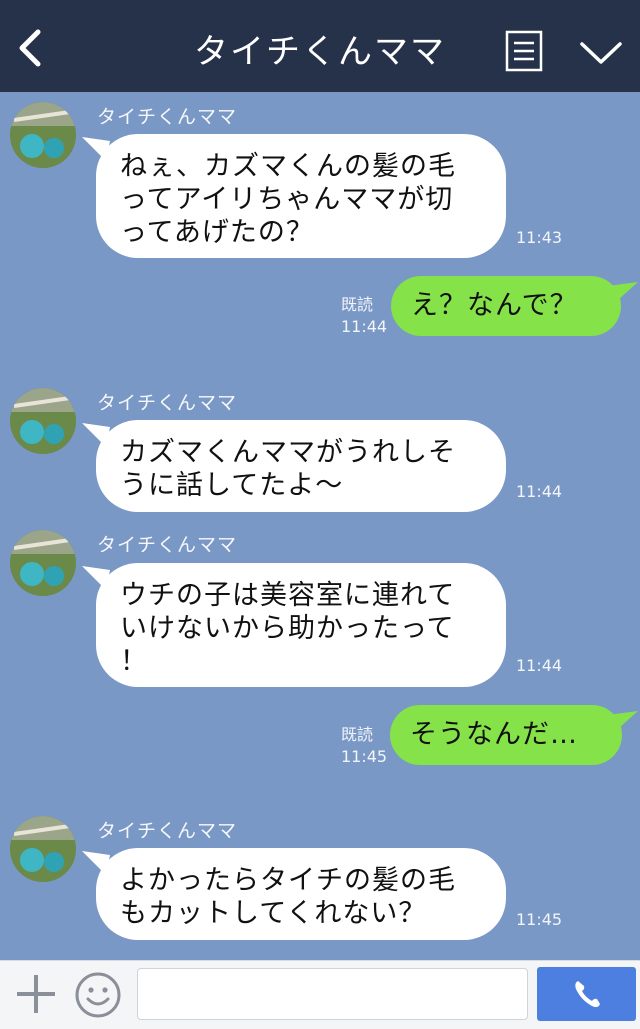 This screenshot has width=640, height=1029. I want to click on message-bubble-incoming: カズマくんママがうれしそ うに話してたよ〜, so click(301, 466).